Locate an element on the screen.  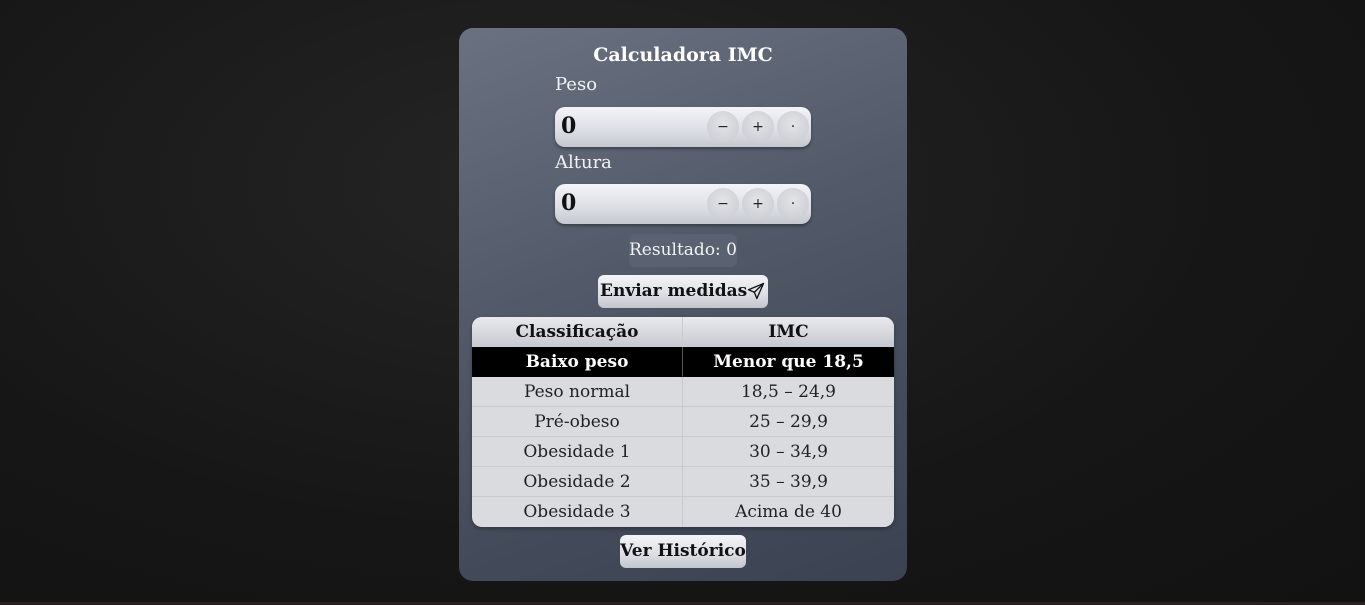
height-decrement-button: − is located at coordinates (723, 204).